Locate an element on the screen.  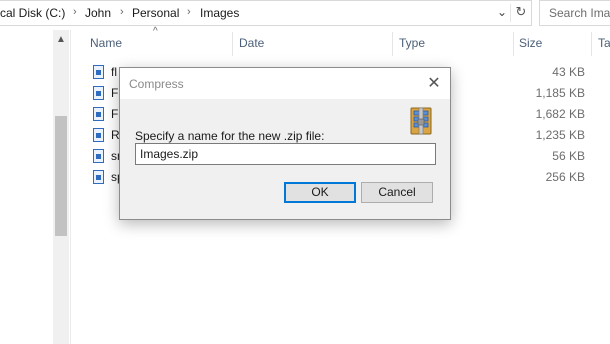
file-size: 256 KB is located at coordinates (565, 177).